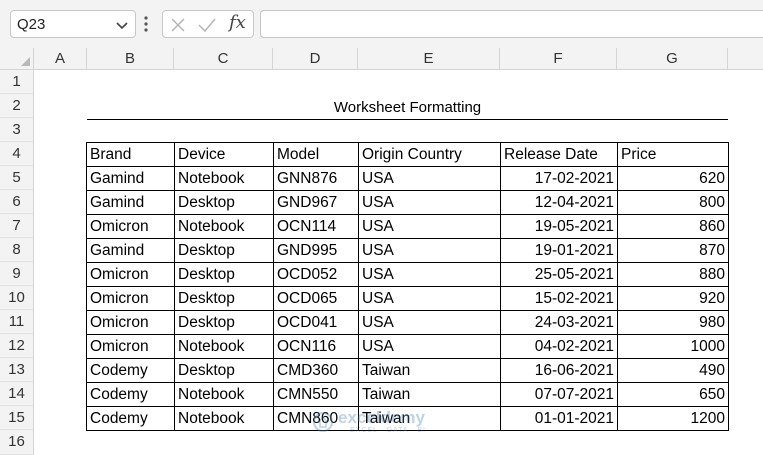  I want to click on column-header-b: B, so click(130, 59).